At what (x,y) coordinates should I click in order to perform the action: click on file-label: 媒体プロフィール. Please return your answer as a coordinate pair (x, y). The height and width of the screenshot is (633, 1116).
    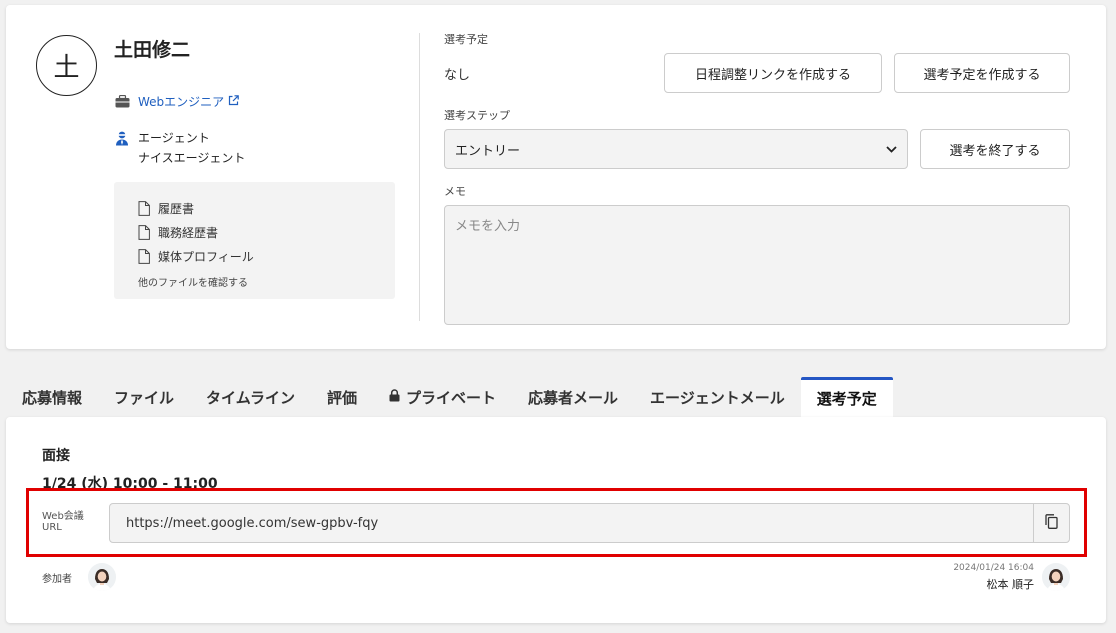
    Looking at the image, I should click on (206, 256).